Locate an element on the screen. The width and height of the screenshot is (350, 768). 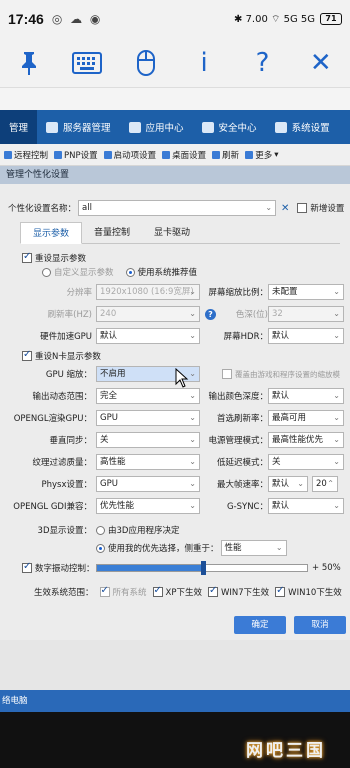
mouse-icon is located at coordinates (146, 63).